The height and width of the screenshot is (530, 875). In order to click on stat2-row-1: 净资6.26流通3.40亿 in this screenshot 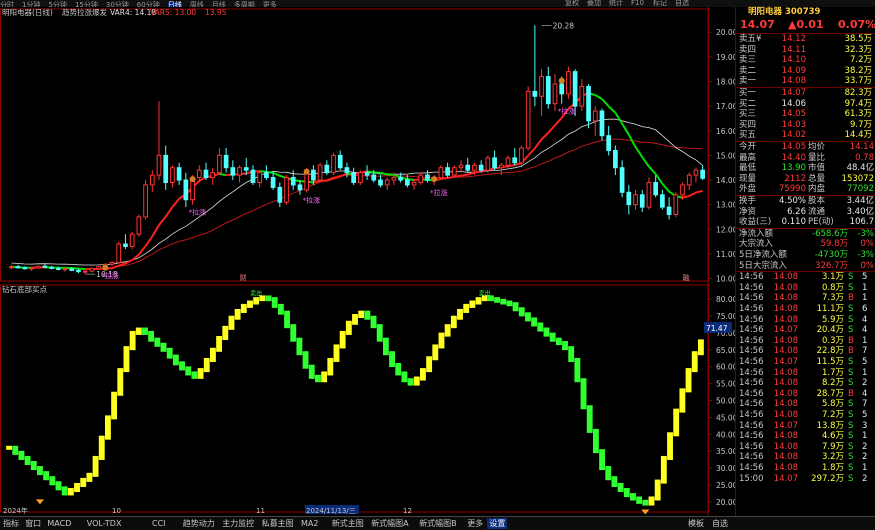, I will do `click(806, 212)`.